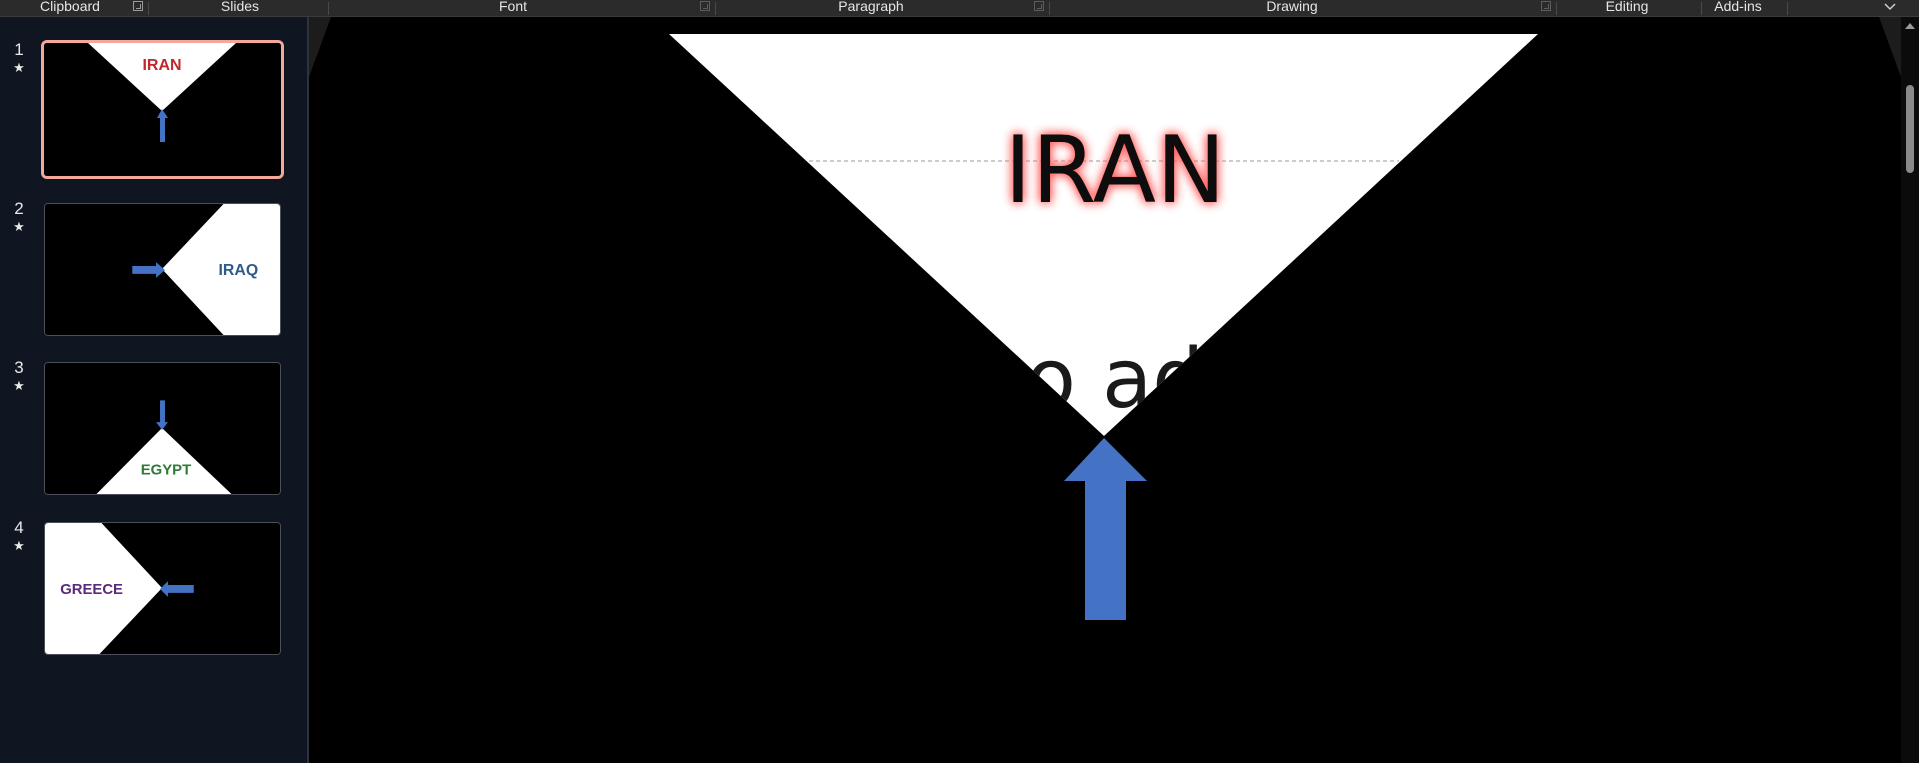 The height and width of the screenshot is (763, 1919). Describe the element at coordinates (19, 367) in the screenshot. I see `slide-number: 3` at that location.